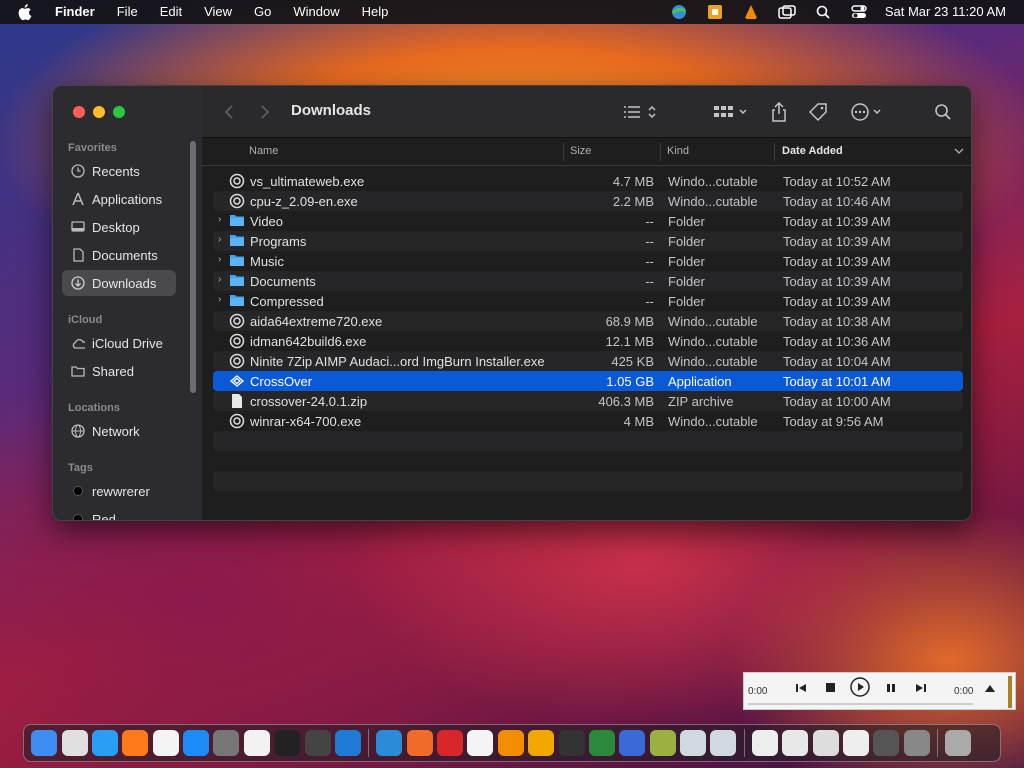 Image resolution: width=1024 pixels, height=768 pixels. Describe the element at coordinates (823, 12) in the screenshot. I see `spotlight-search-icon` at that location.